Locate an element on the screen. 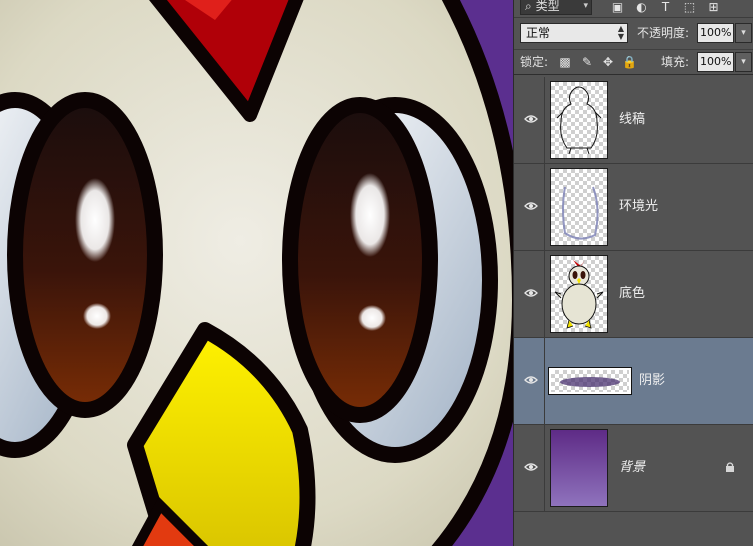 The width and height of the screenshot is (753, 546). layer-row: 环境光 is located at coordinates (633, 207).